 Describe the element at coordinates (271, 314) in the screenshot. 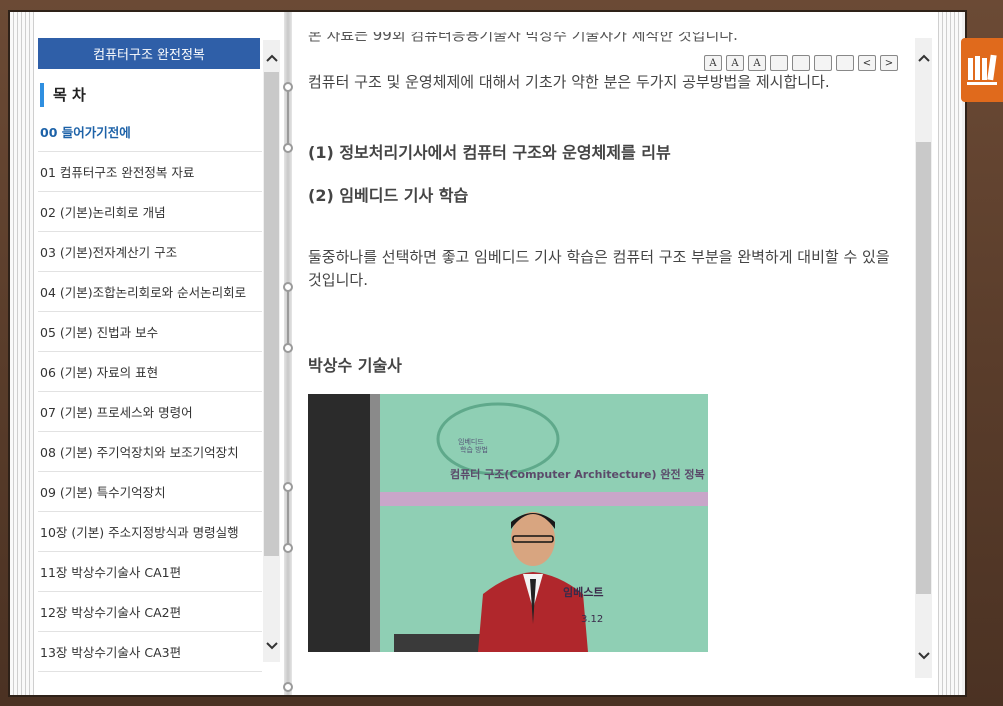

I see `toc-scrollbar-thumb` at that location.